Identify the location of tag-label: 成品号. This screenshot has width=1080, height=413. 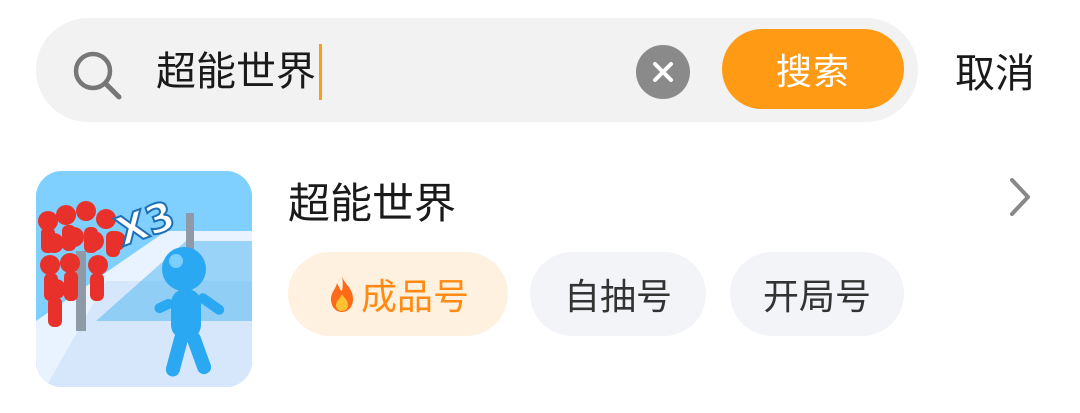
(414, 297).